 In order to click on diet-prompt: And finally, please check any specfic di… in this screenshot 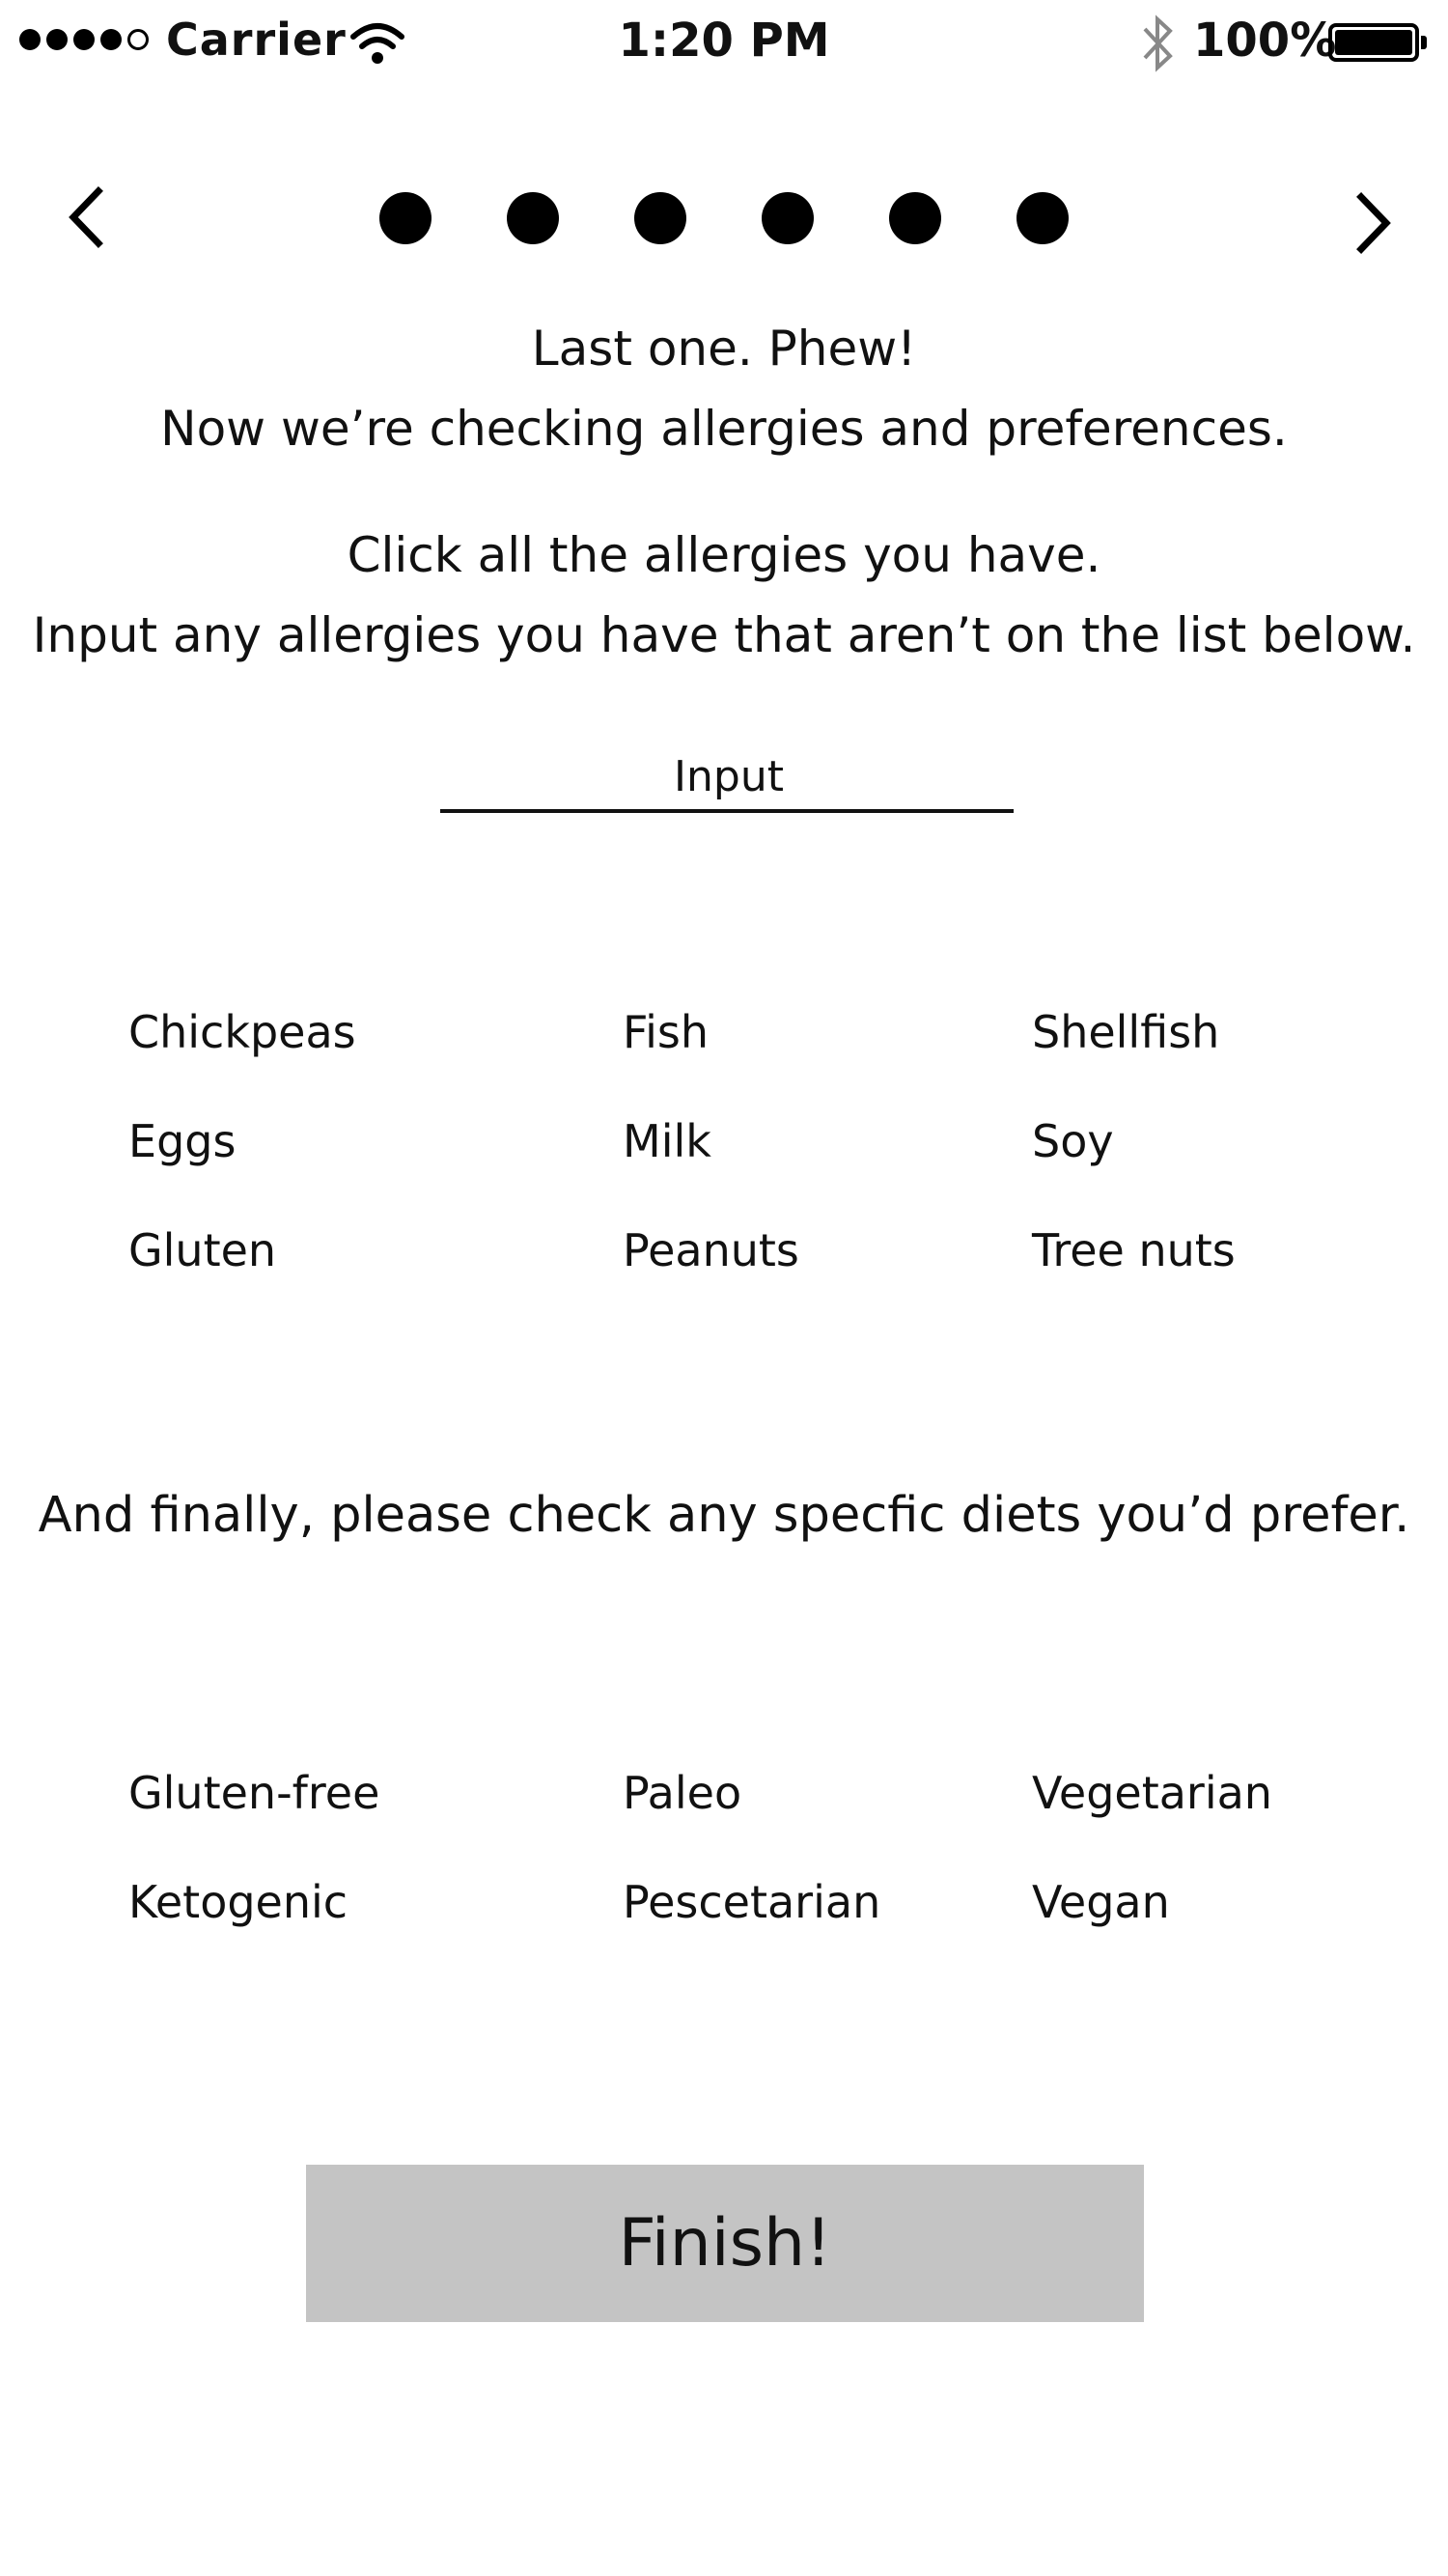, I will do `click(724, 1516)`.